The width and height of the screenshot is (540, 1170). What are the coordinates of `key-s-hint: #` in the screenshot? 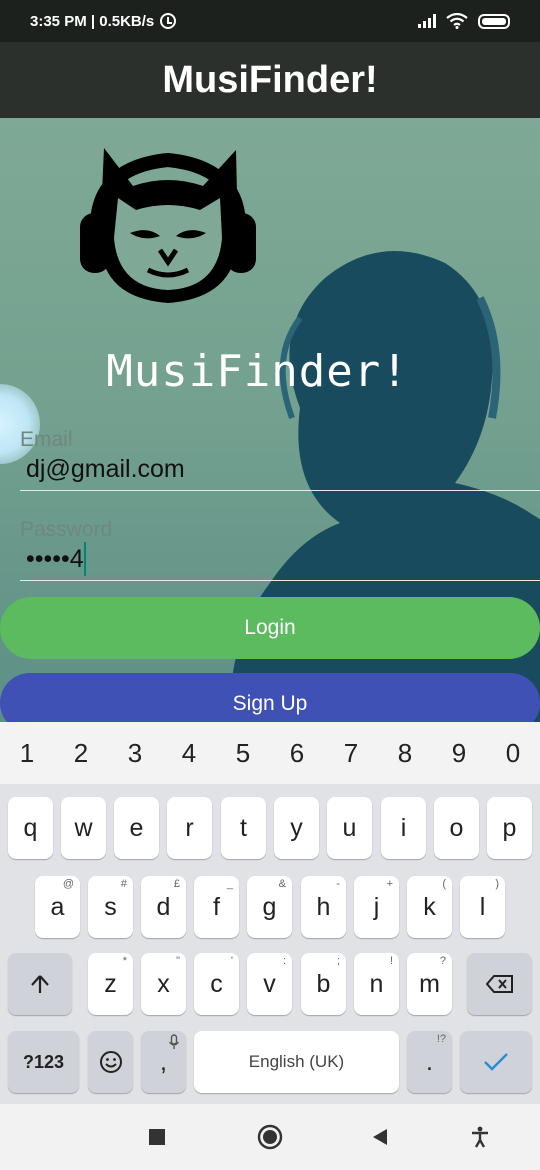 It's located at (123, 884).